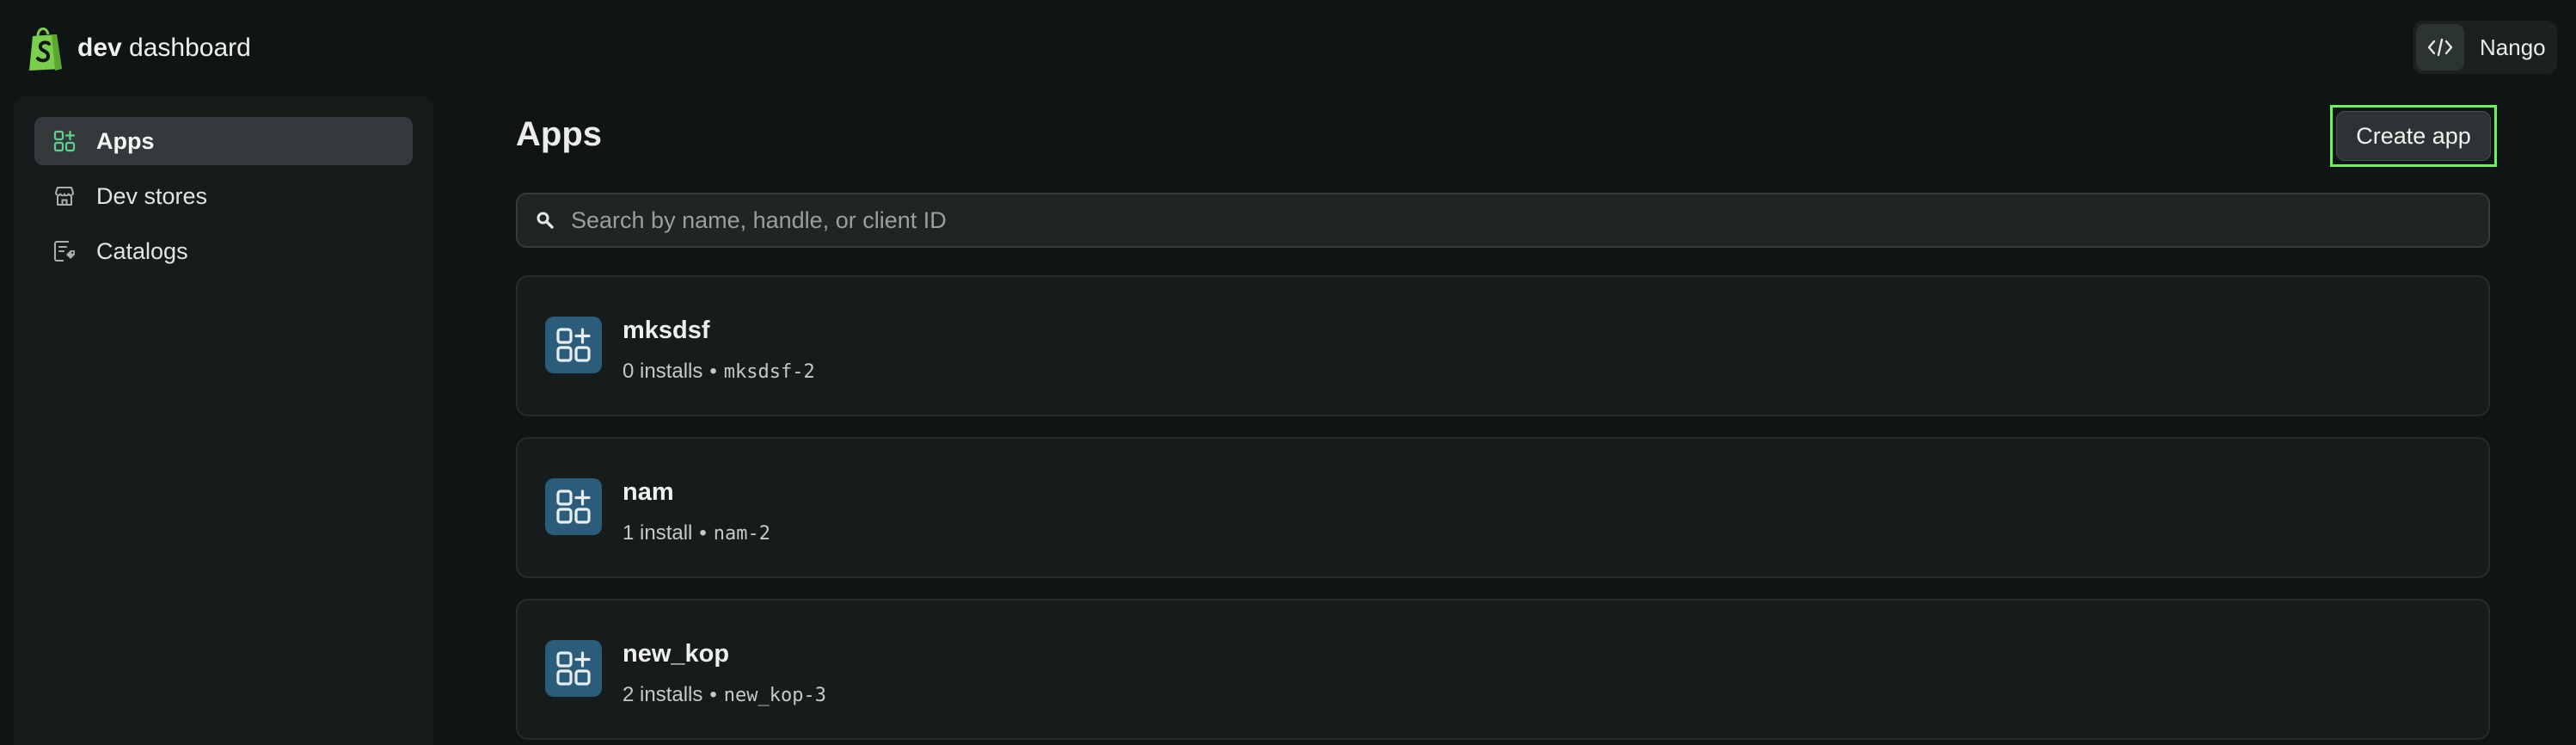  I want to click on brand: dev dashboard, so click(138, 48).